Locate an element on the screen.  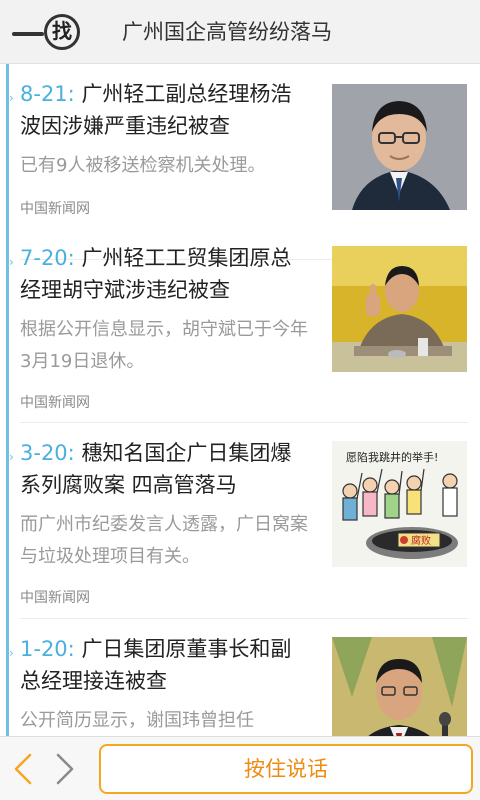
logo-glyph: 找 is located at coordinates (62, 32).